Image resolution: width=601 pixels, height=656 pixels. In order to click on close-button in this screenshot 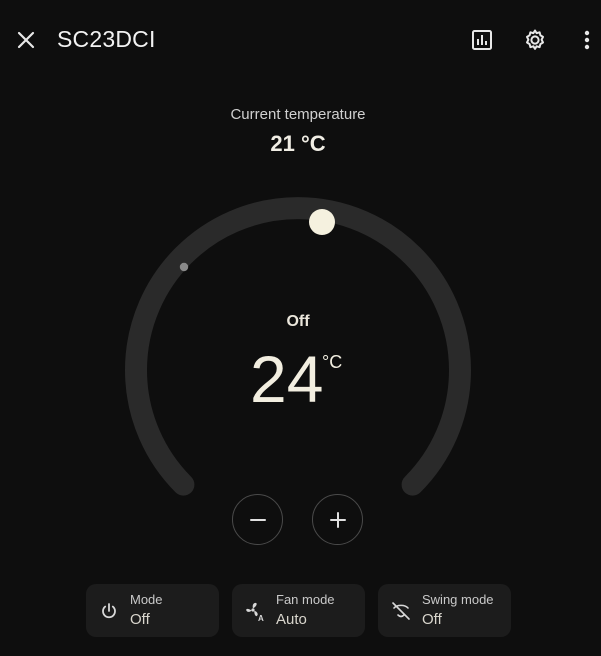, I will do `click(26, 40)`.